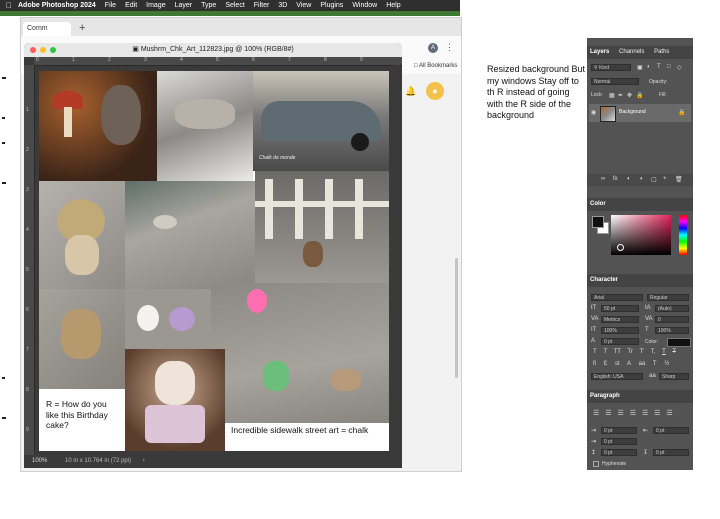  What do you see at coordinates (615, 81) in the screenshot?
I see `blend-mode-select: Normal` at bounding box center [615, 81].